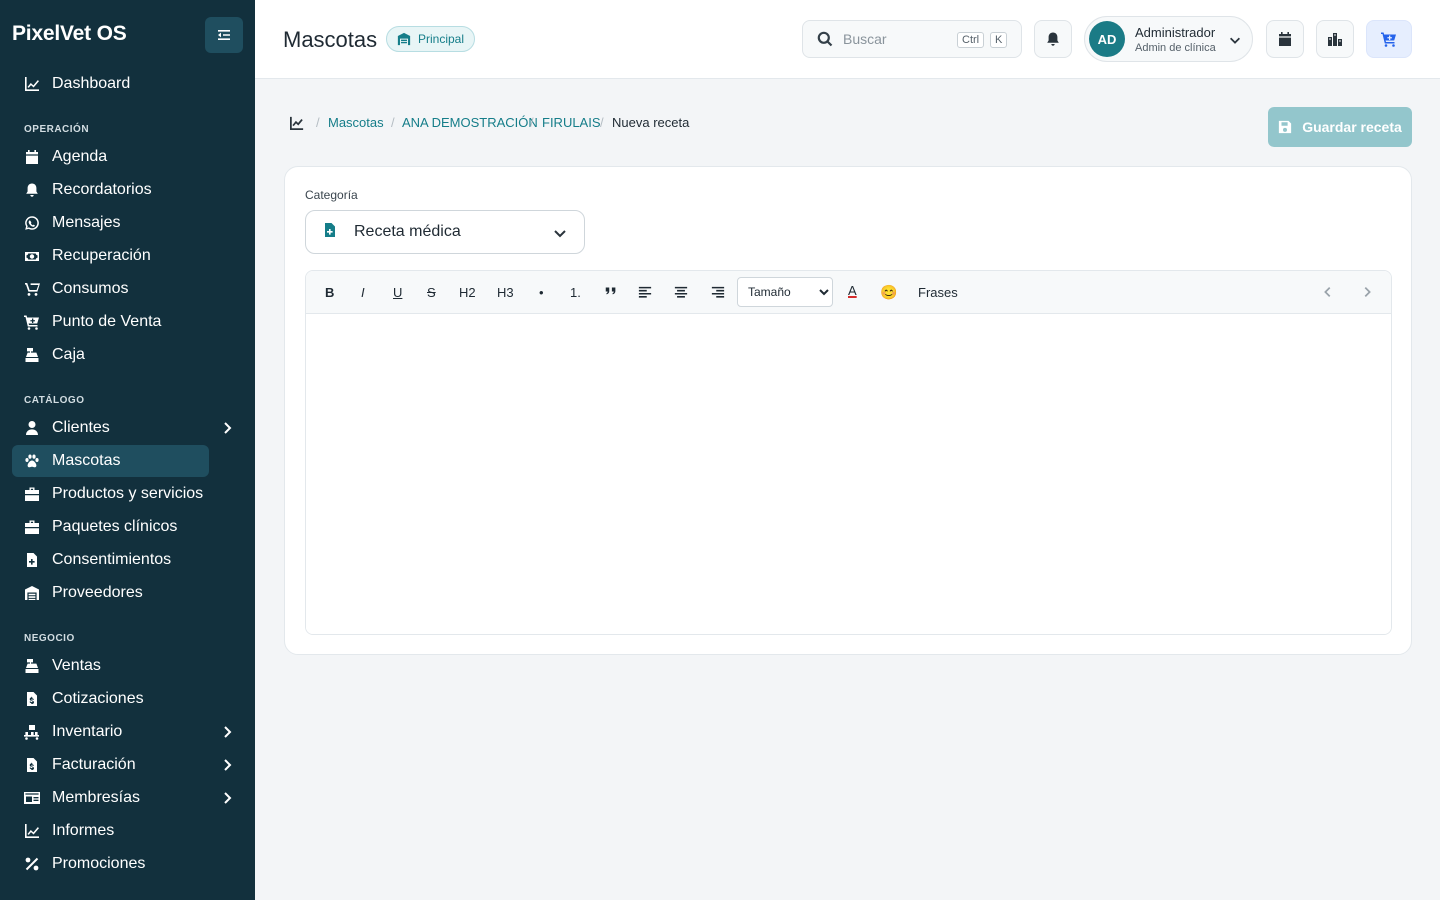 The image size is (1440, 900). Describe the element at coordinates (87, 731) in the screenshot. I see `sidebar-item-label: Inventario` at that location.